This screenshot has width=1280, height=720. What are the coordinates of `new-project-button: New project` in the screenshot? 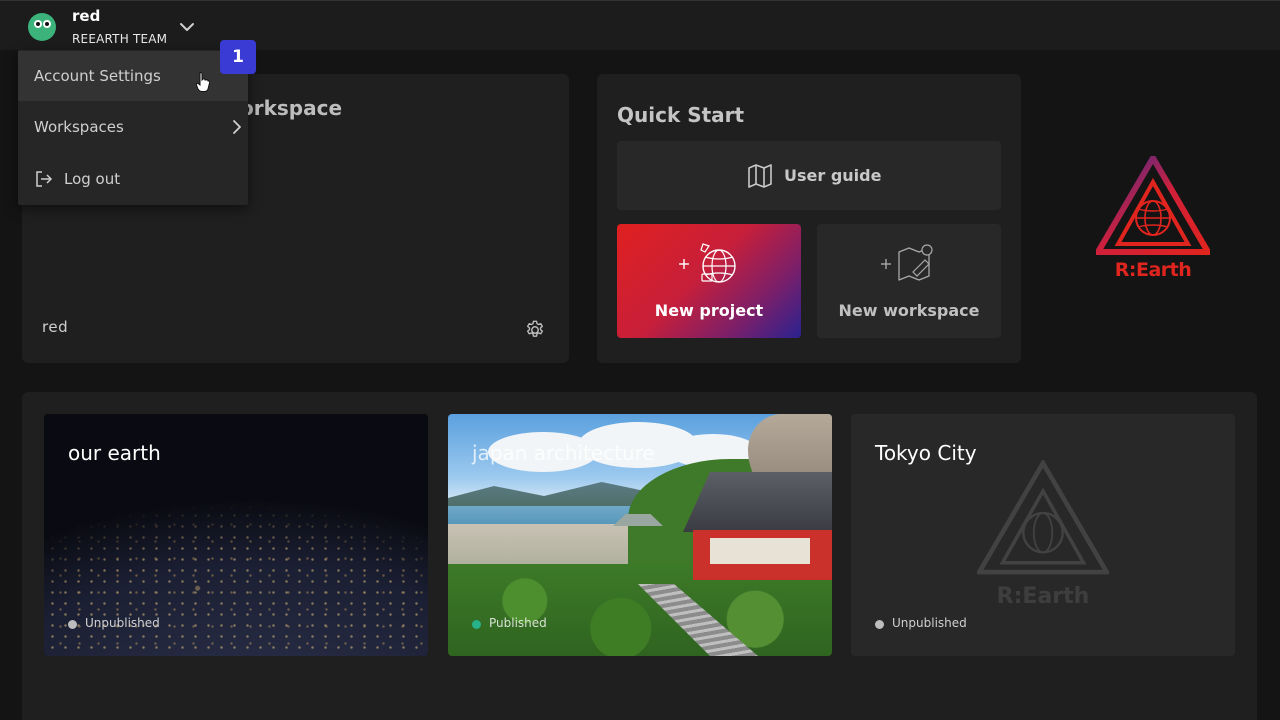 It's located at (709, 281).